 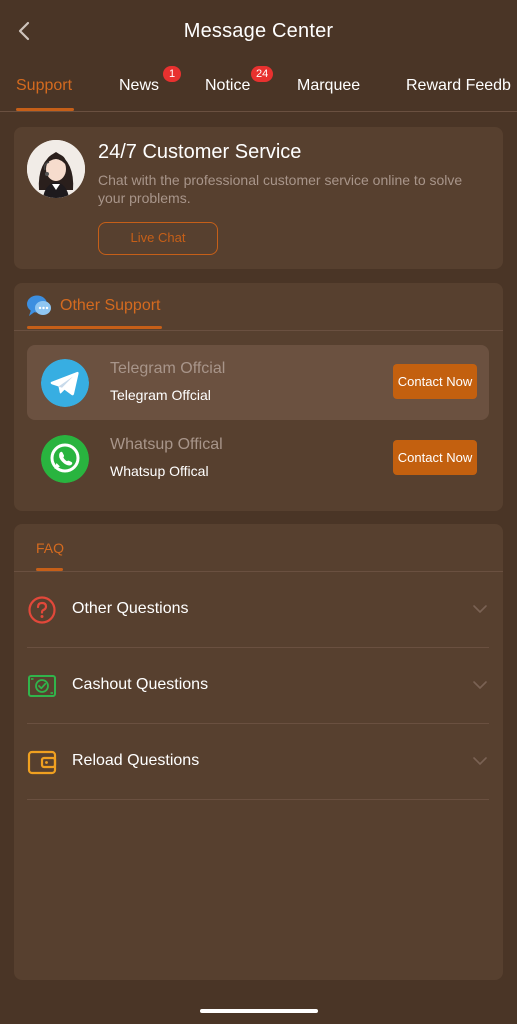 I want to click on telegram-icon, so click(x=65, y=383).